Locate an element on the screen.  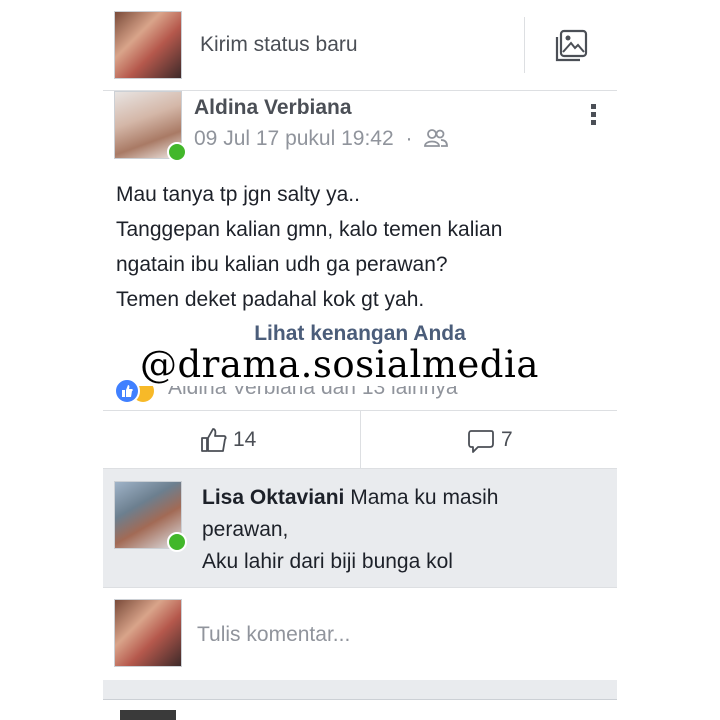
like-count: 14 is located at coordinates (245, 439).